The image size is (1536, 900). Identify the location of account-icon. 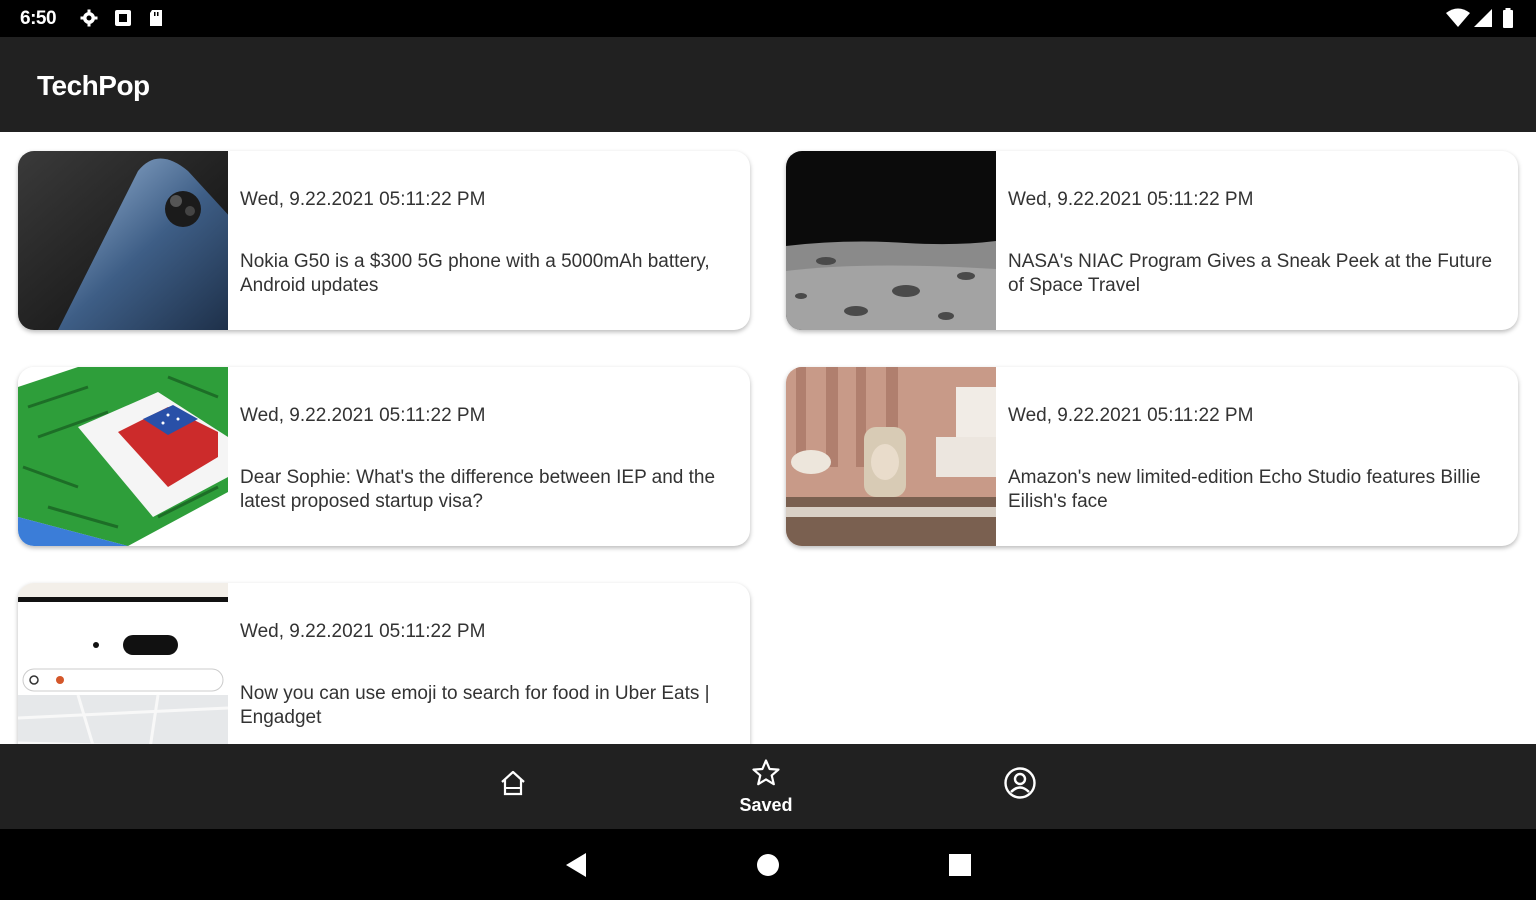
(1020, 785).